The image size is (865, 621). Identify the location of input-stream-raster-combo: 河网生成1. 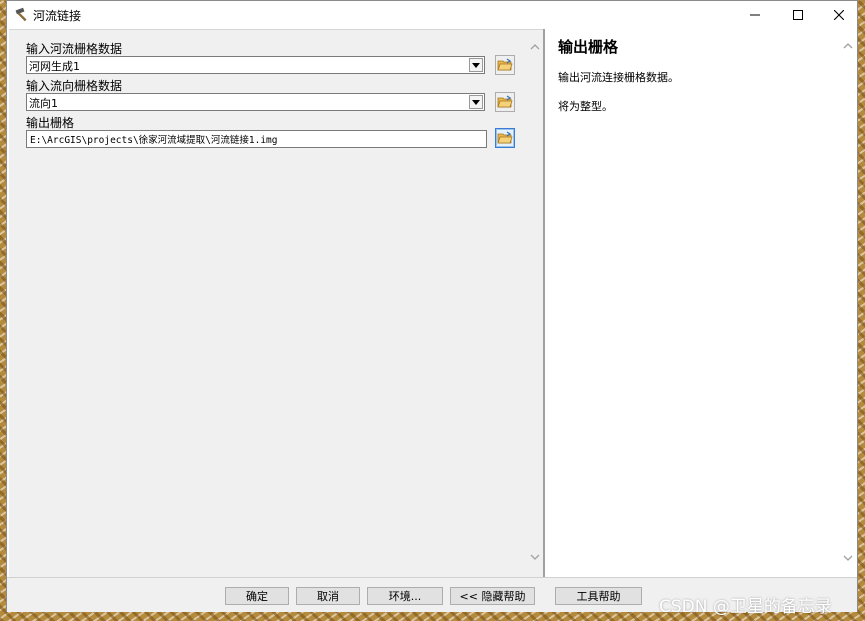
(255, 65).